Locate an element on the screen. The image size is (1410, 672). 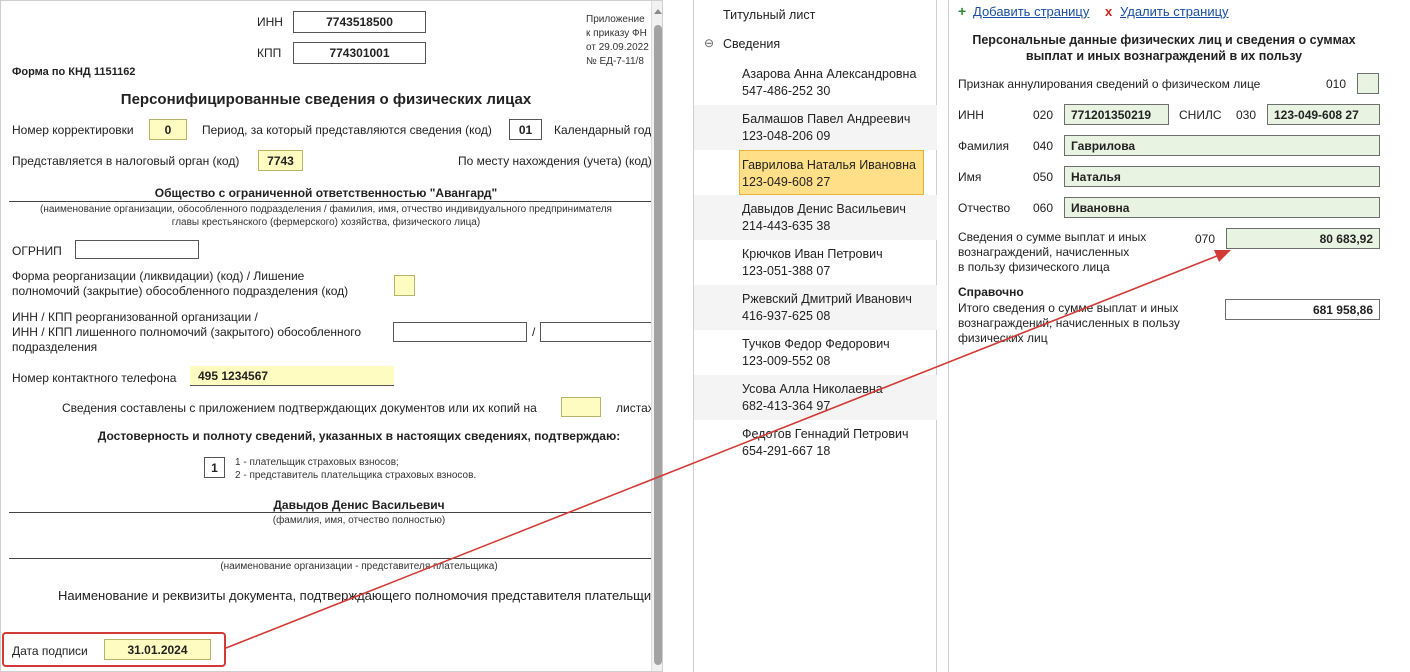
title-sheet-scrollbar is located at coordinates (656, 336).